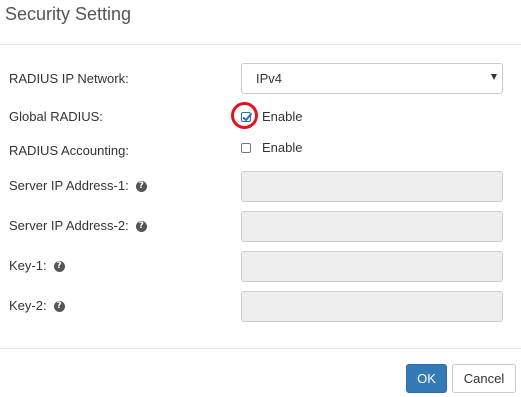 This screenshot has height=397, width=521. I want to click on radius-ip-network-label: RADIUS IP Network:, so click(69, 78).